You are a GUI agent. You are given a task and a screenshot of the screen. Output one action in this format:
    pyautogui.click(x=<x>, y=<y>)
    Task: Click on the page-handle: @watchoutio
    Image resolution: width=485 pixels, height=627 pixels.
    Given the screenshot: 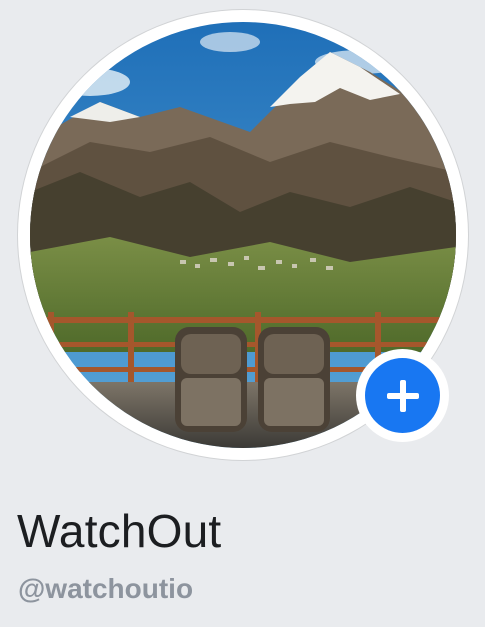 What is the action you would take?
    pyautogui.click(x=105, y=589)
    